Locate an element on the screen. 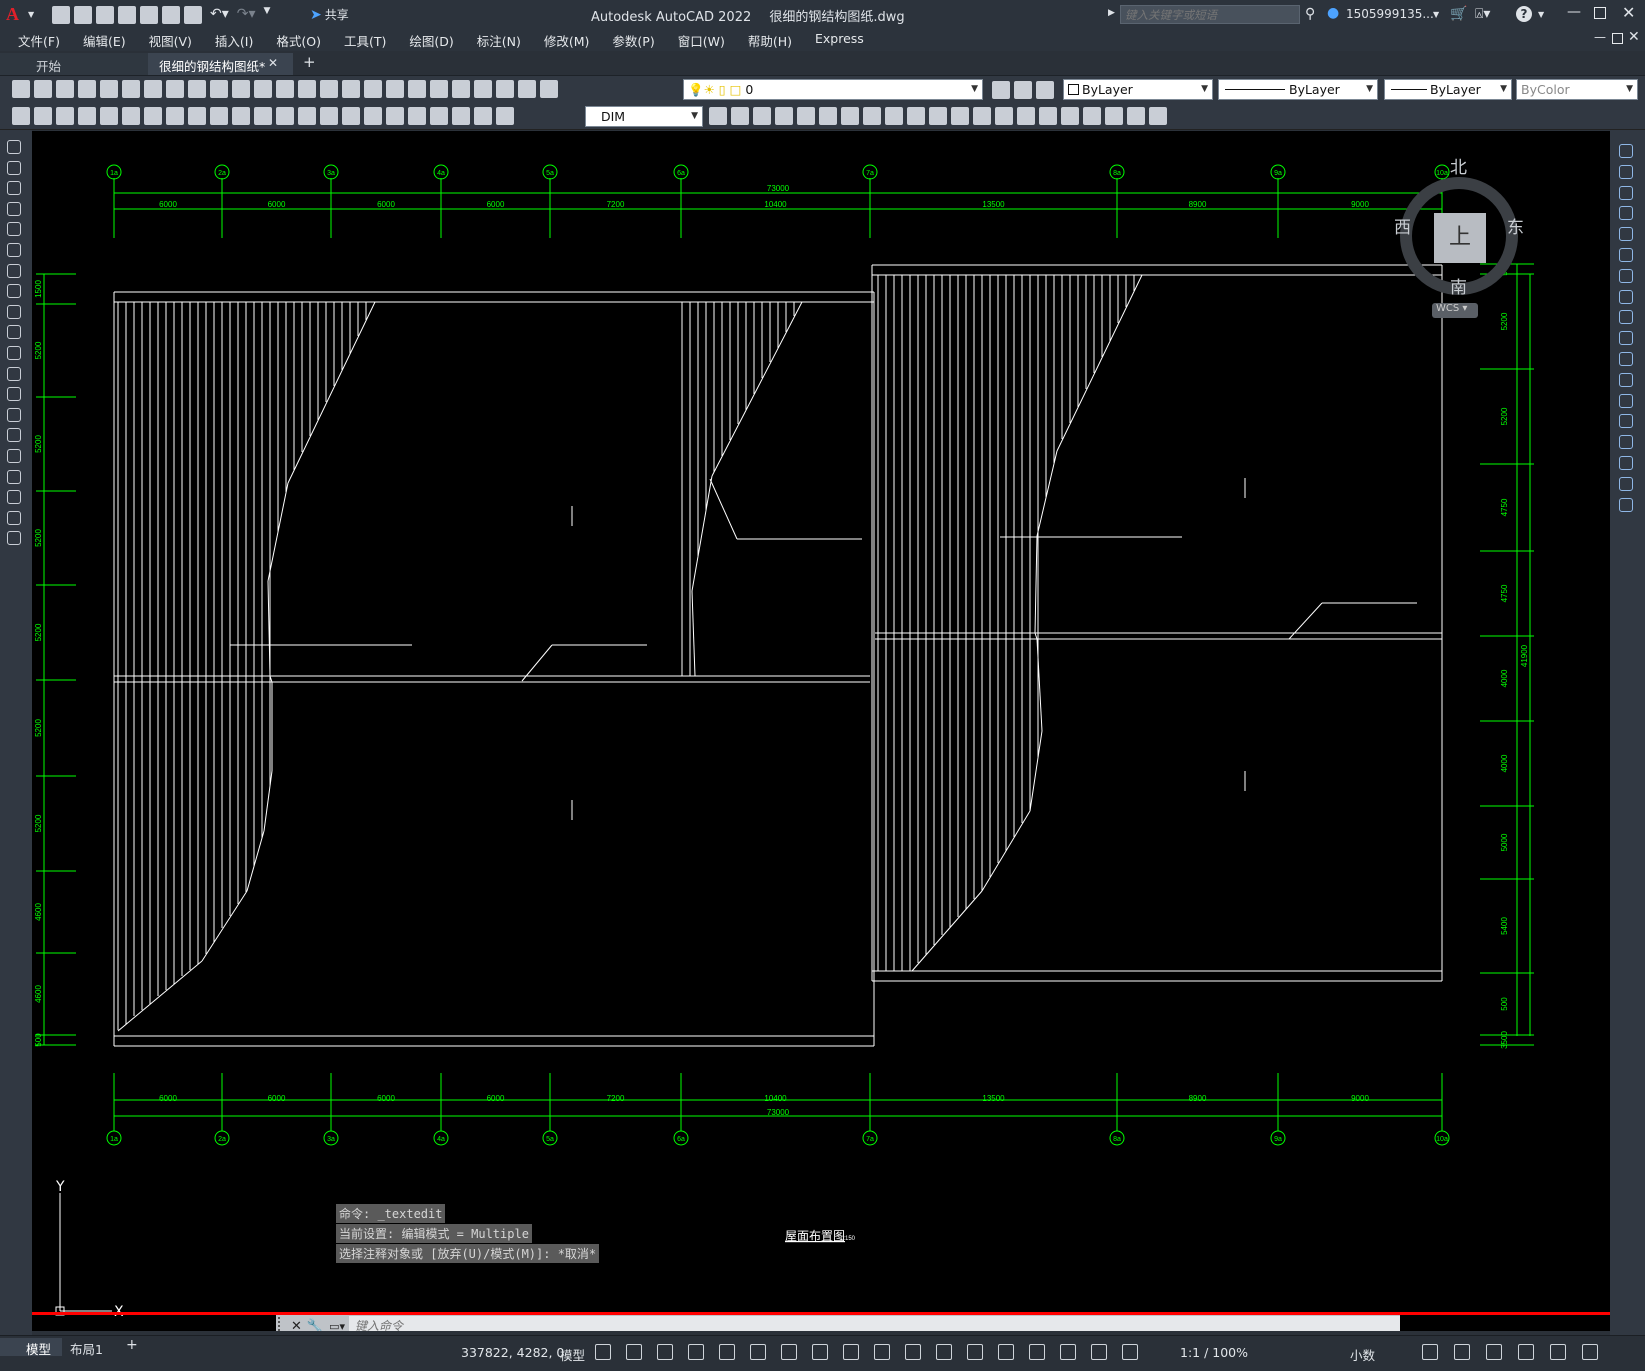 The height and width of the screenshot is (1371, 1645). undo-icon: ↶▾ is located at coordinates (219, 15).